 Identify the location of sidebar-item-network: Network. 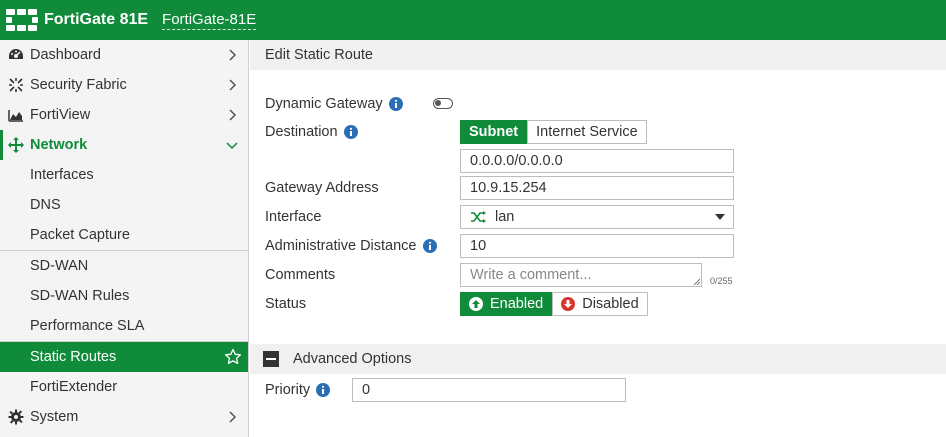
(124, 145).